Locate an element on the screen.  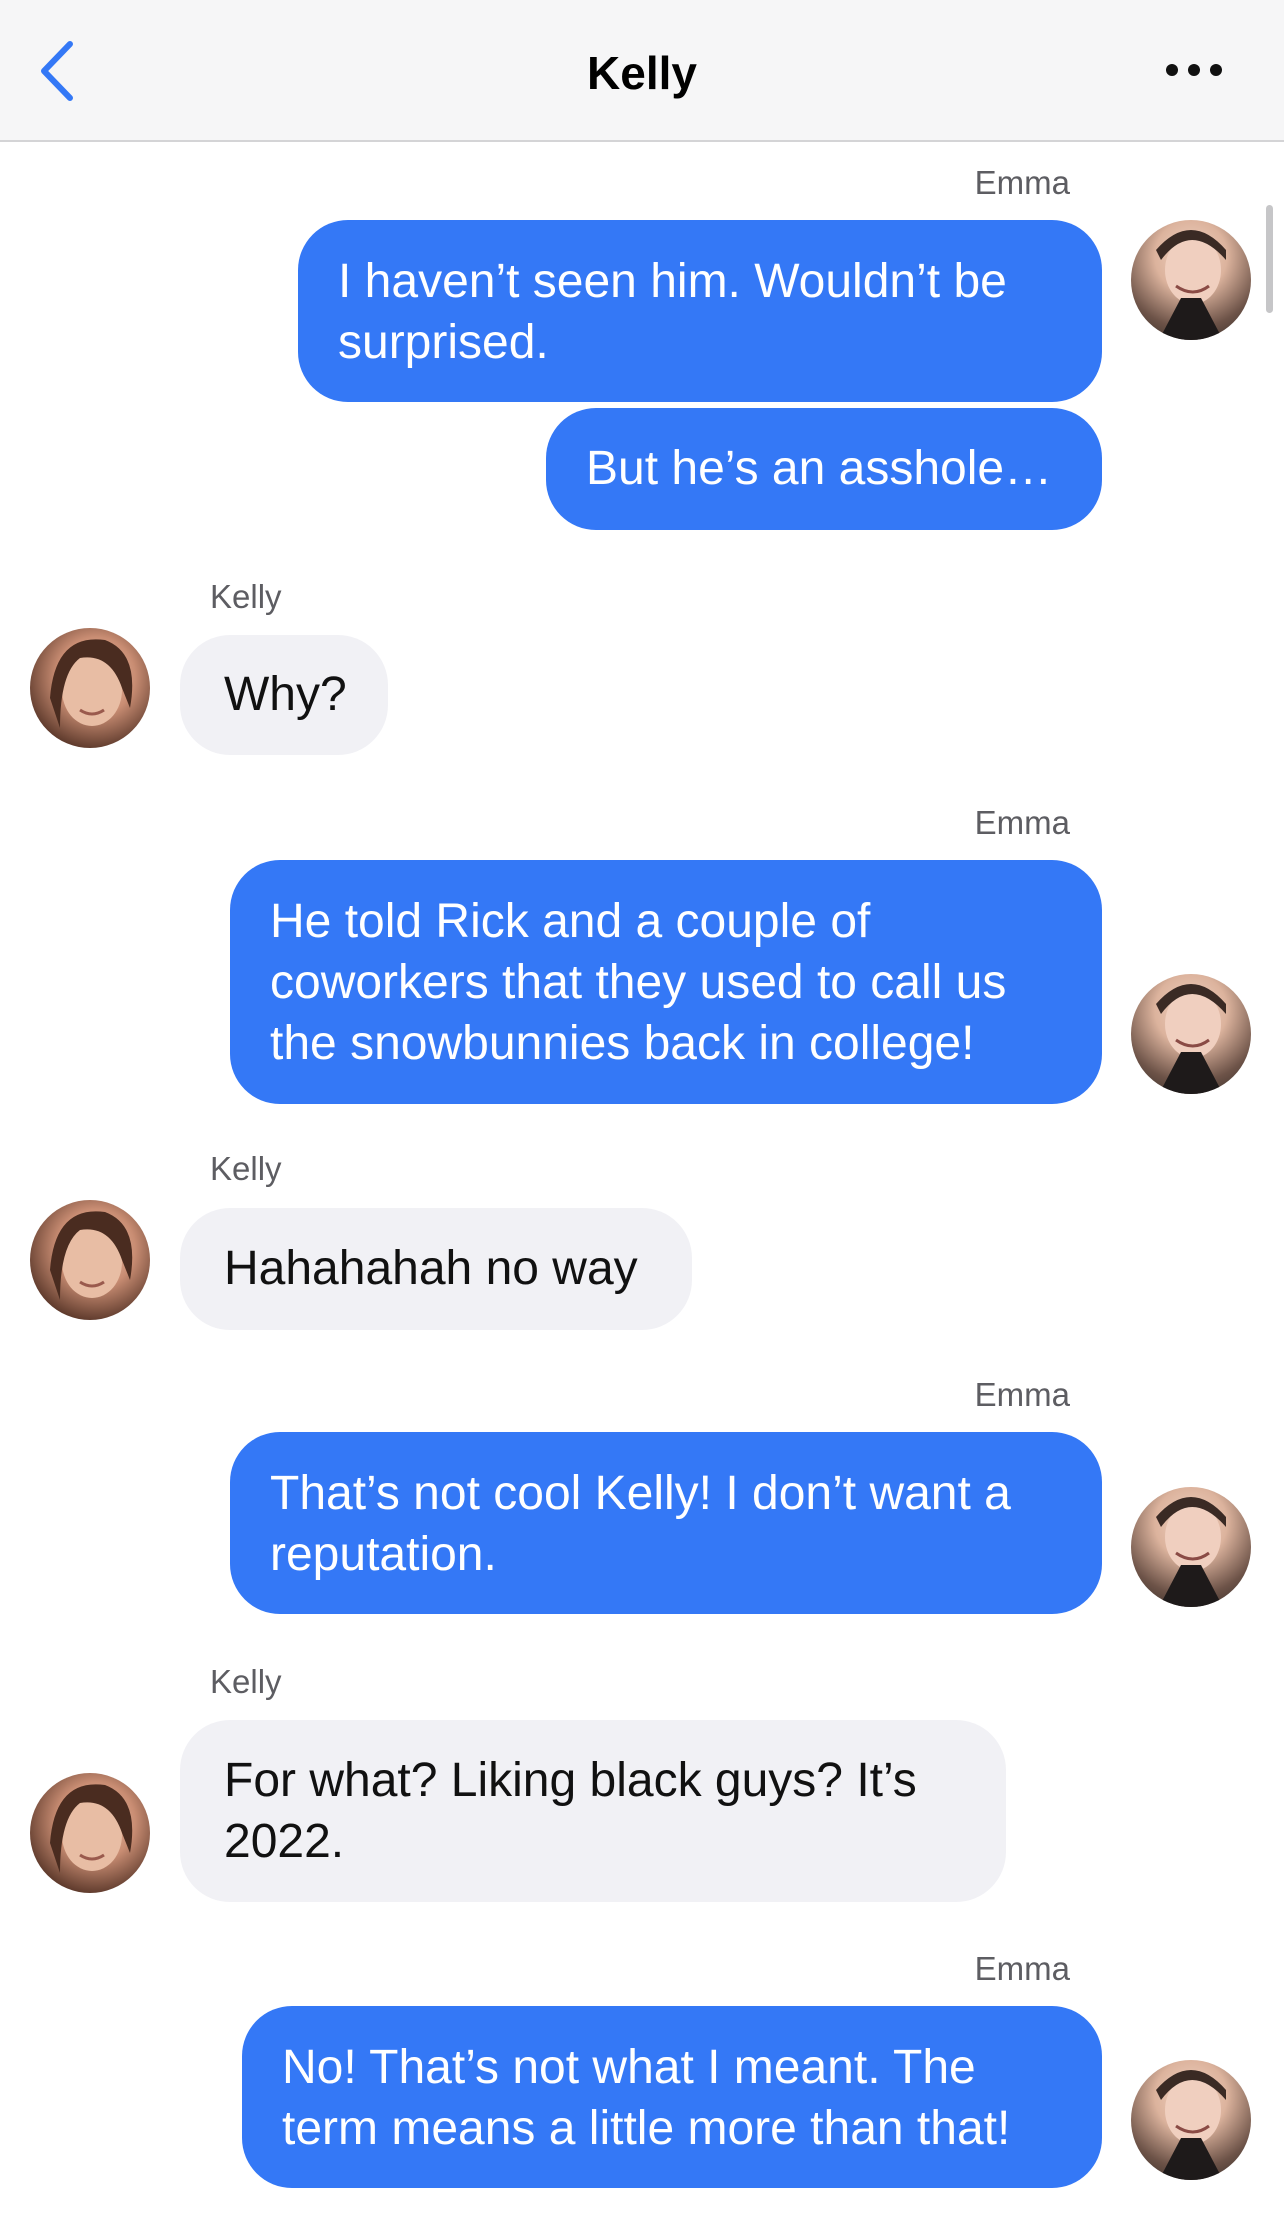
more-options-button is located at coordinates (1194, 70).